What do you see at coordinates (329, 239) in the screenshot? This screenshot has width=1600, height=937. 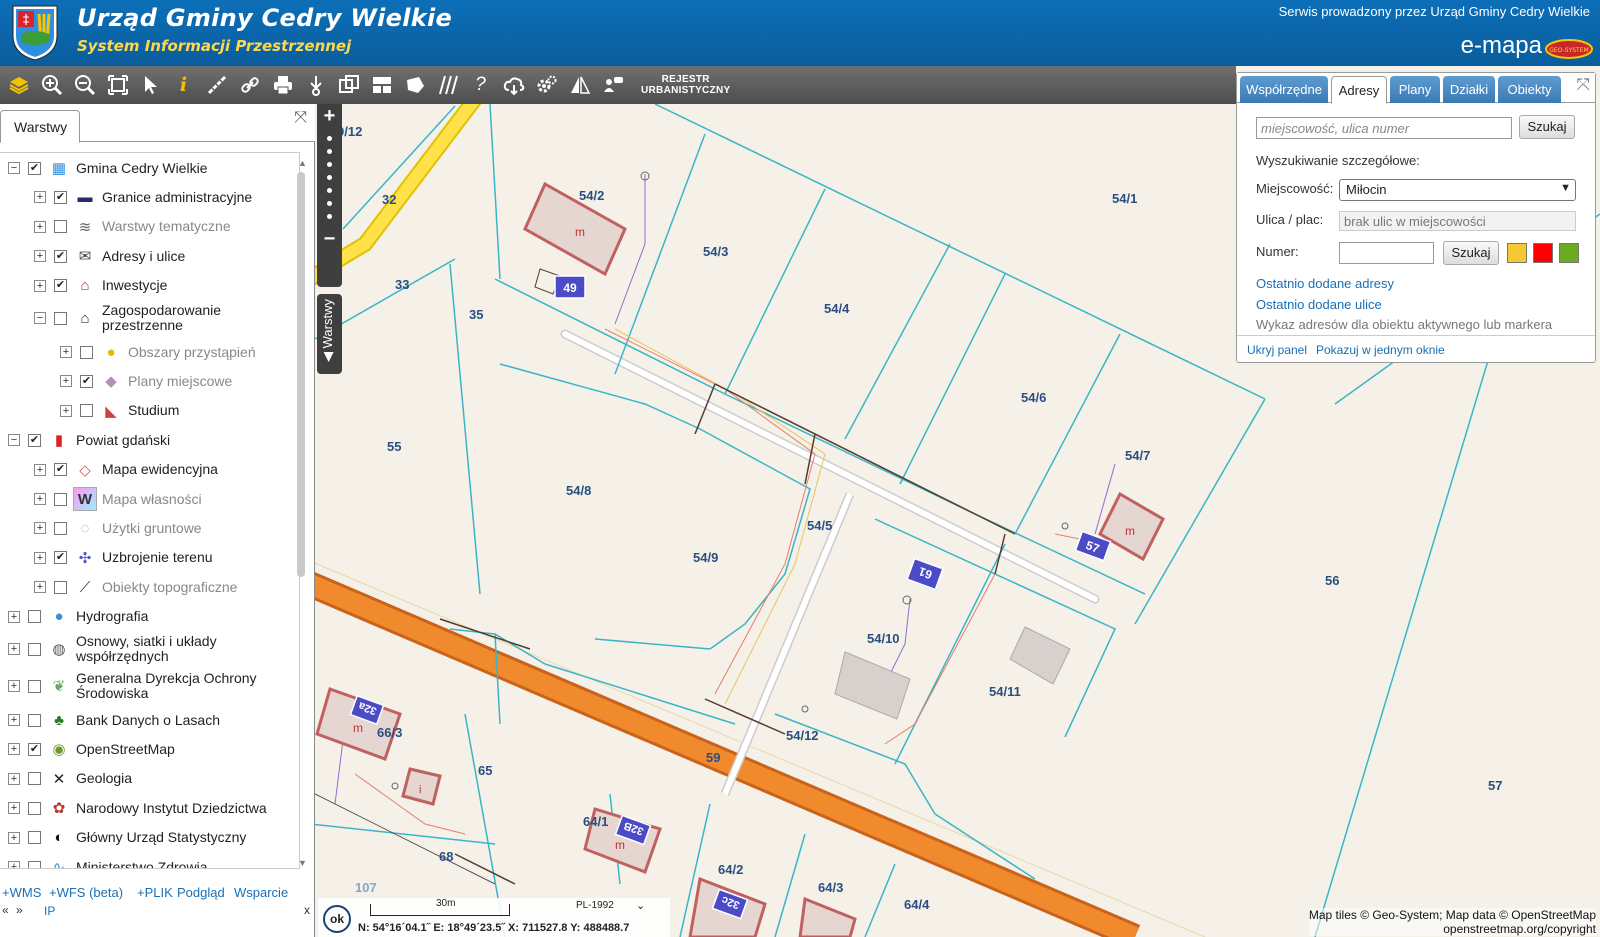 I see `zoom-out-button: −` at bounding box center [329, 239].